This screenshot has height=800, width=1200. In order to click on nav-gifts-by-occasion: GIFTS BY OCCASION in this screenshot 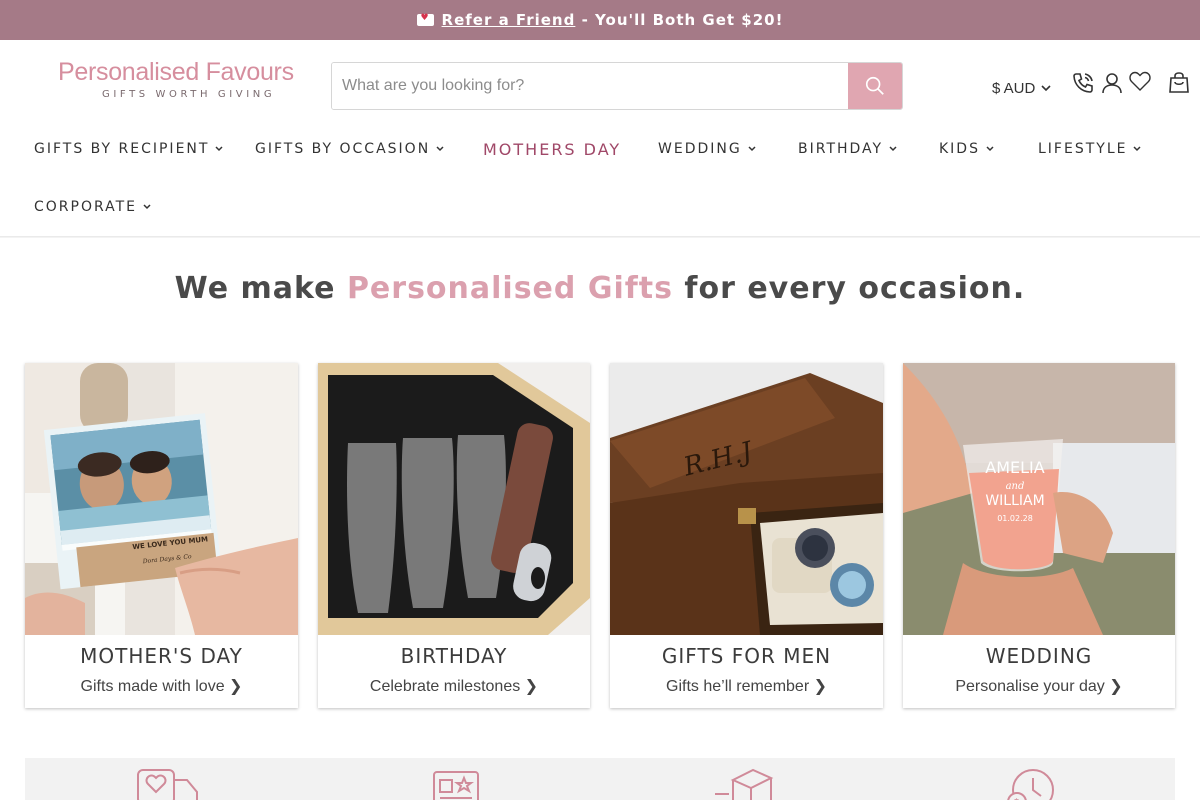, I will do `click(349, 149)`.